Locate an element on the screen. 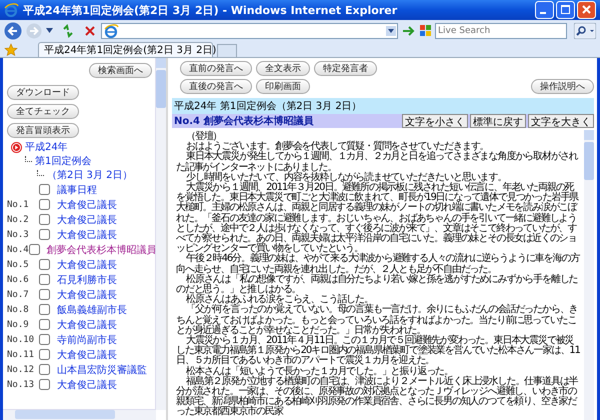 The width and height of the screenshot is (600, 420). refresh-icon is located at coordinates (68, 31).